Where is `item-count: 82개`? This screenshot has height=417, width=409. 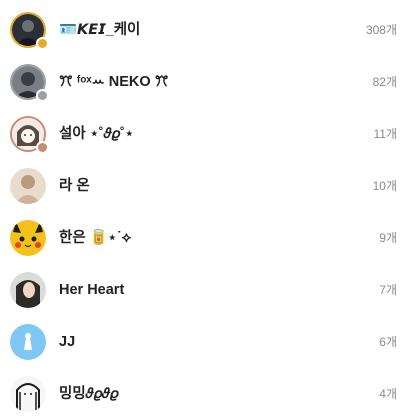
item-count: 82개 is located at coordinates (384, 82).